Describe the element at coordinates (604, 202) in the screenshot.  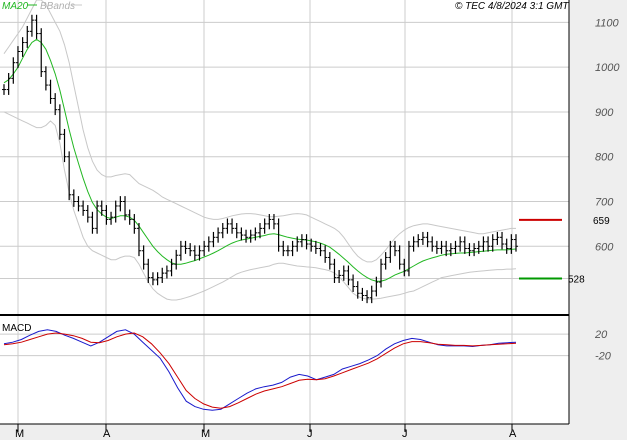
I see `y-tick-label: 700` at that location.